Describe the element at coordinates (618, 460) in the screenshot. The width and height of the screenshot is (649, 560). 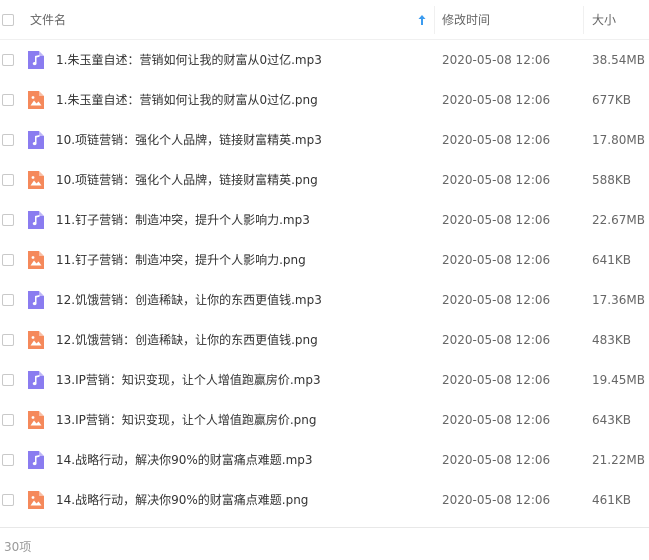
I see `file-size: 21.22MB` at that location.